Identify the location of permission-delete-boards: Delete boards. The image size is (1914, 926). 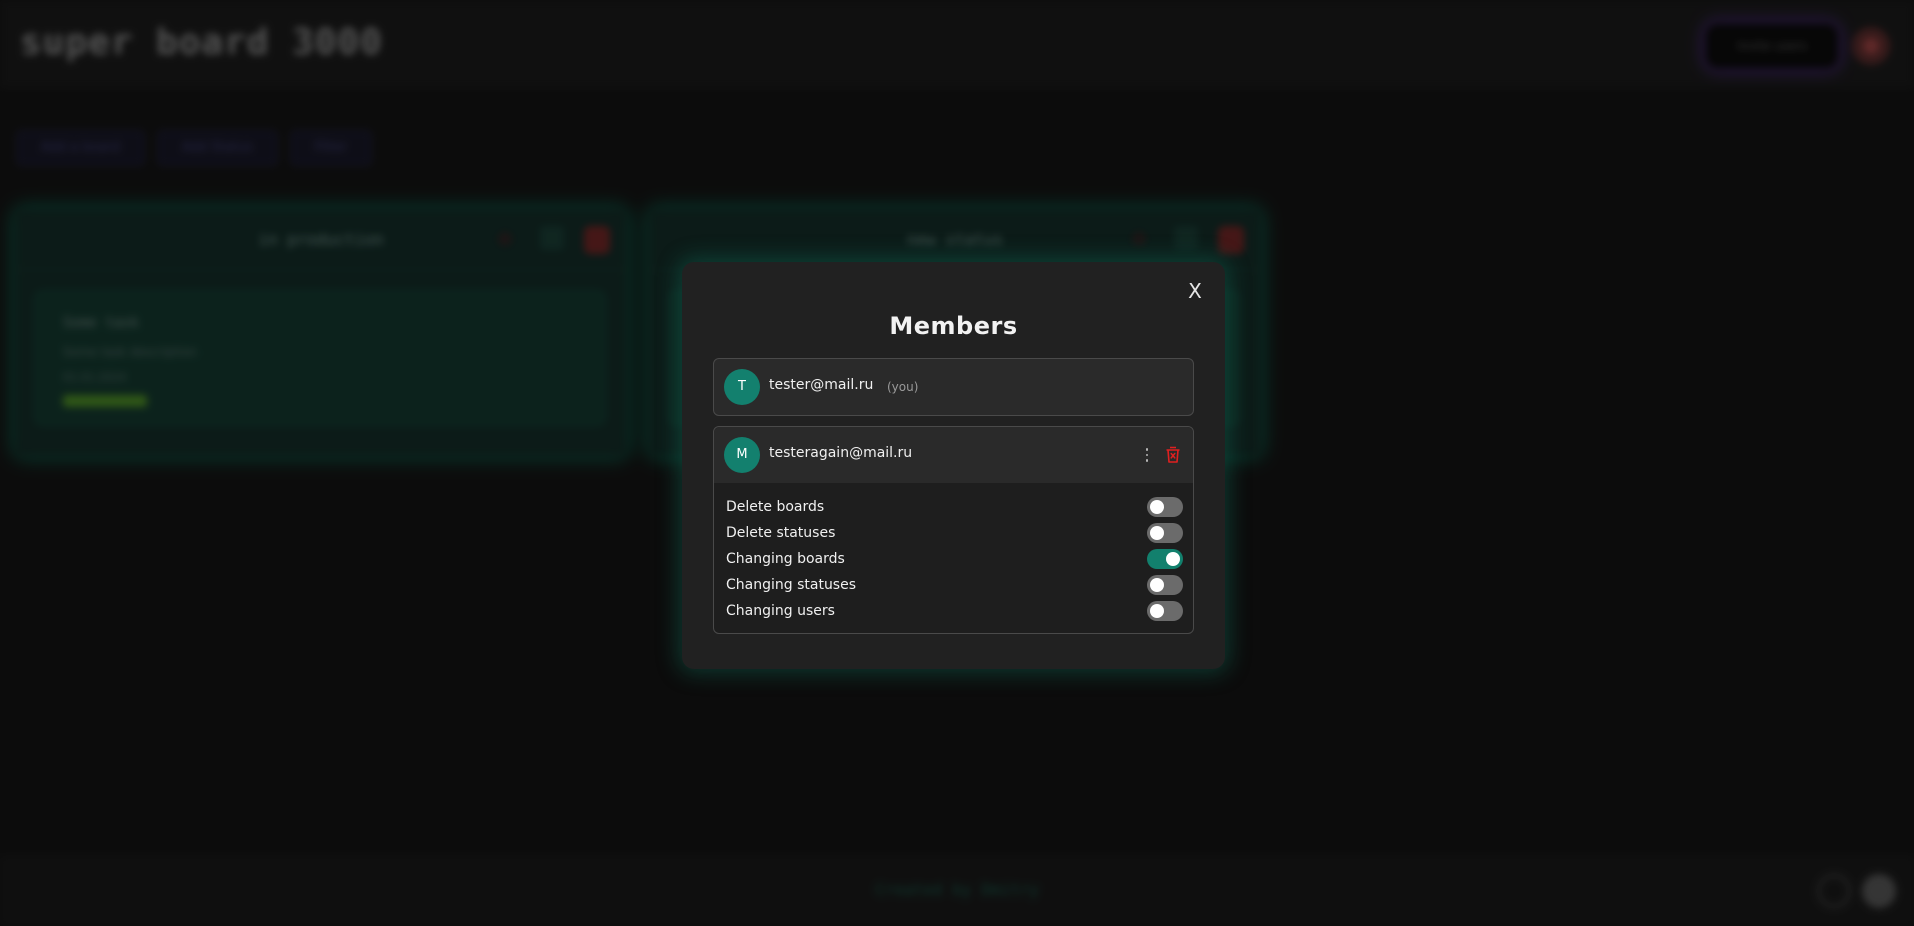
(954, 507).